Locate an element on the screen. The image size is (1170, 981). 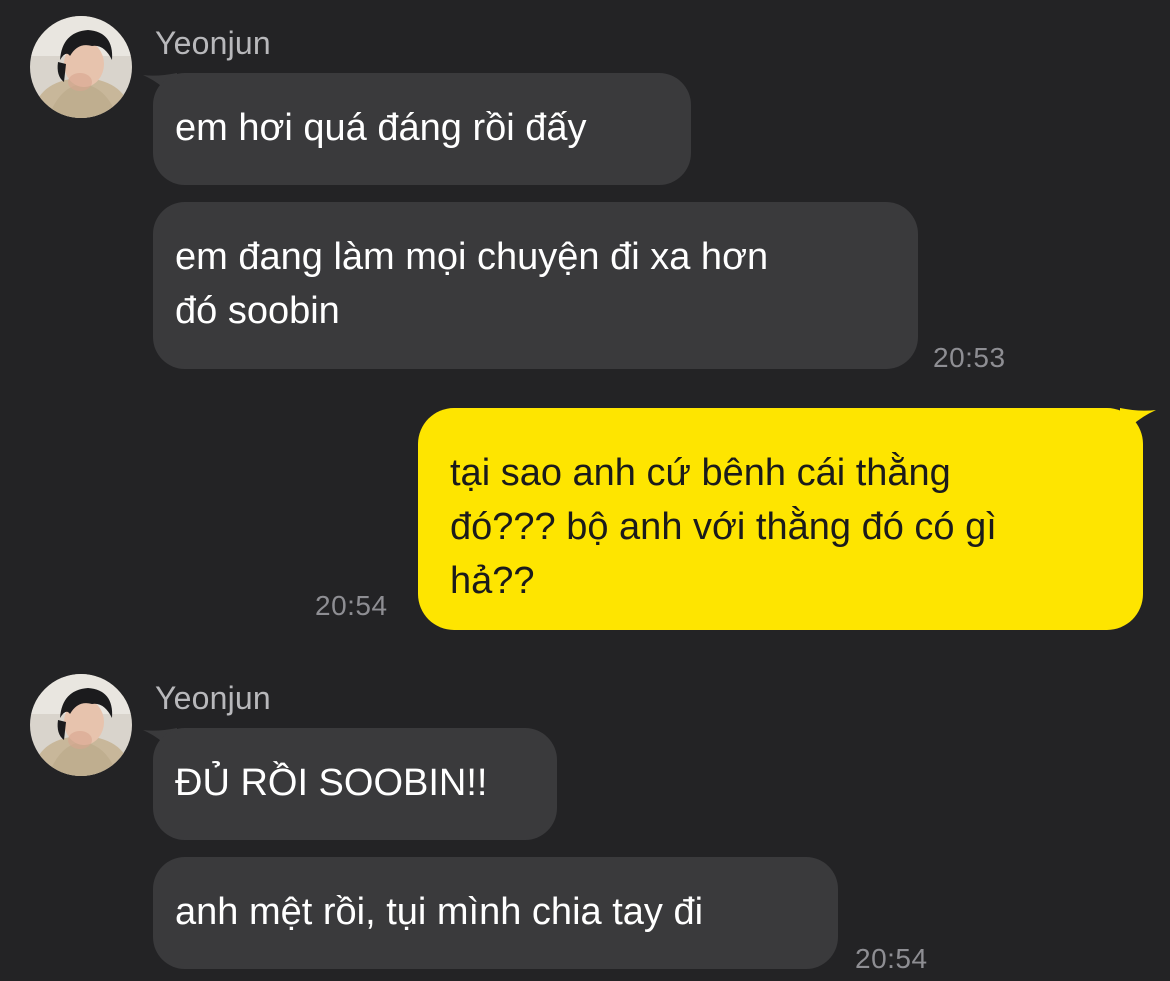
message-bubble: em hơi quá đáng rồi đấy is located at coordinates (422, 129).